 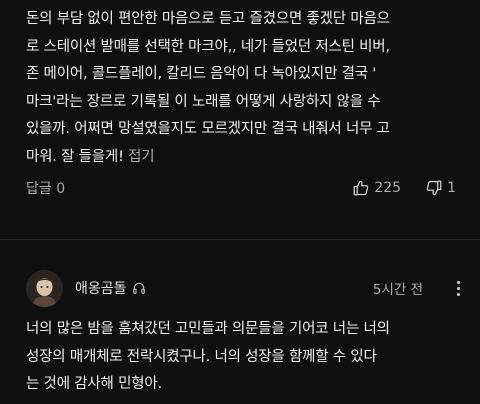 I want to click on collapse-link: 접기, so click(x=141, y=157).